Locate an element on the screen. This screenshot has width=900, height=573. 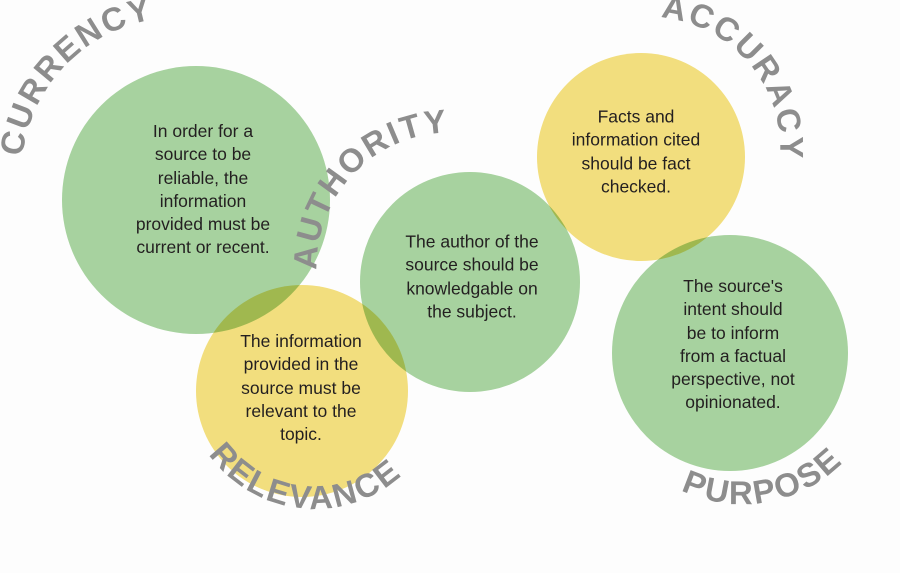
circle-shape-purpose is located at coordinates (730, 353).